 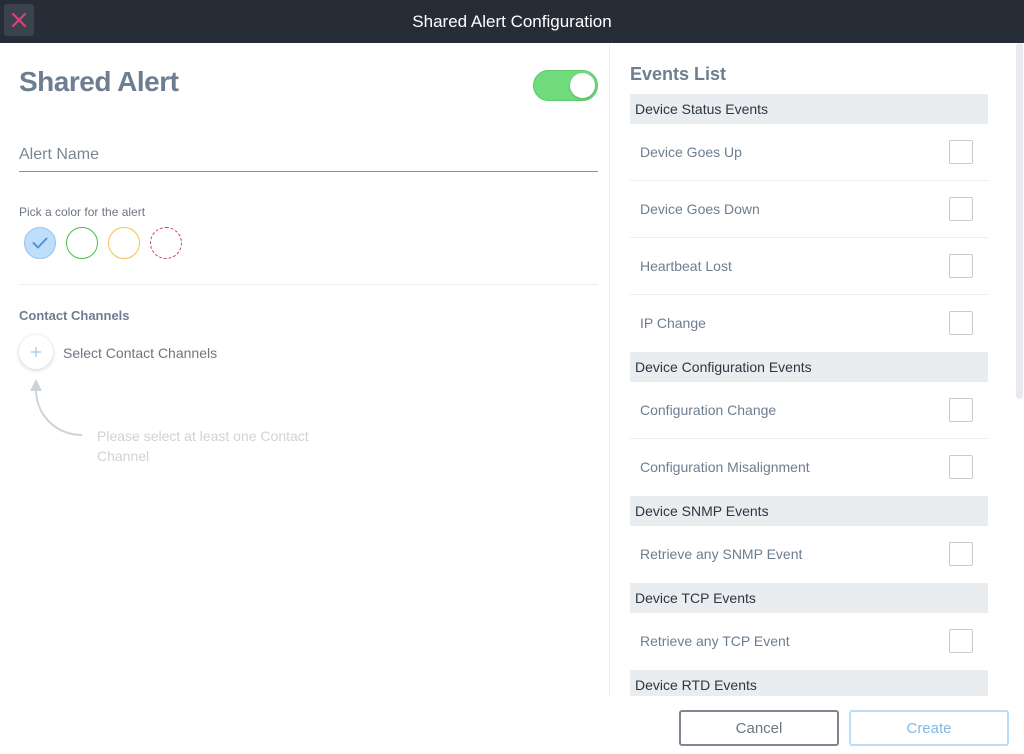 What do you see at coordinates (308, 155) in the screenshot?
I see `alert-name-field` at bounding box center [308, 155].